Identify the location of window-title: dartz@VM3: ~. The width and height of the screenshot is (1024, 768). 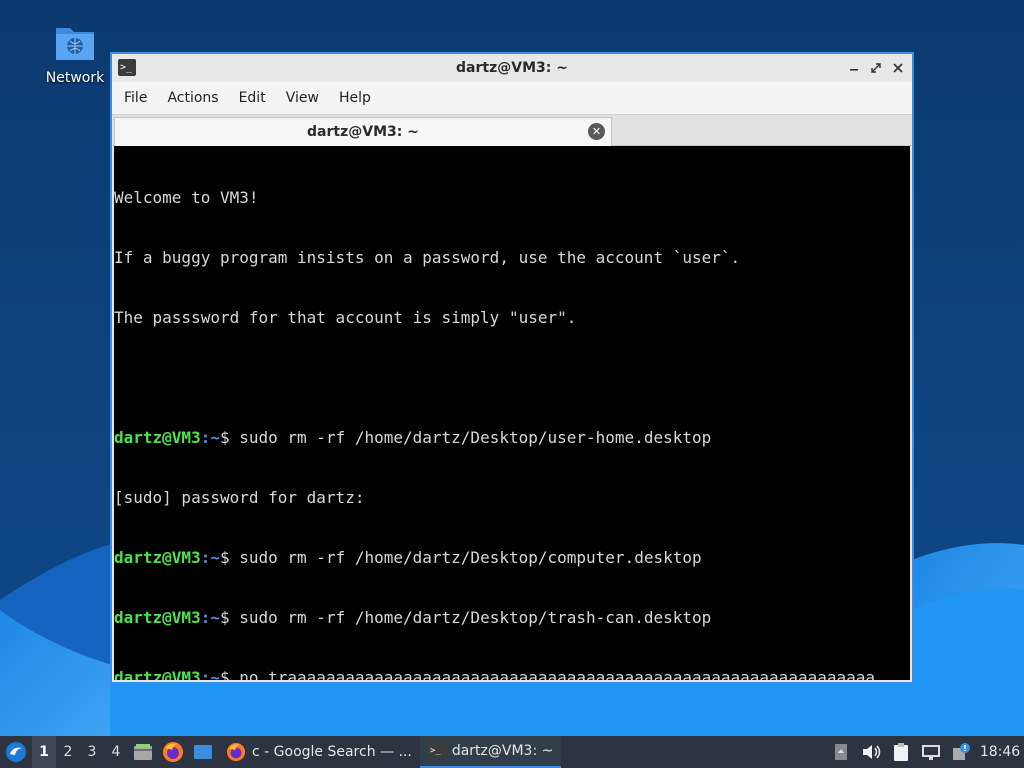
(512, 68).